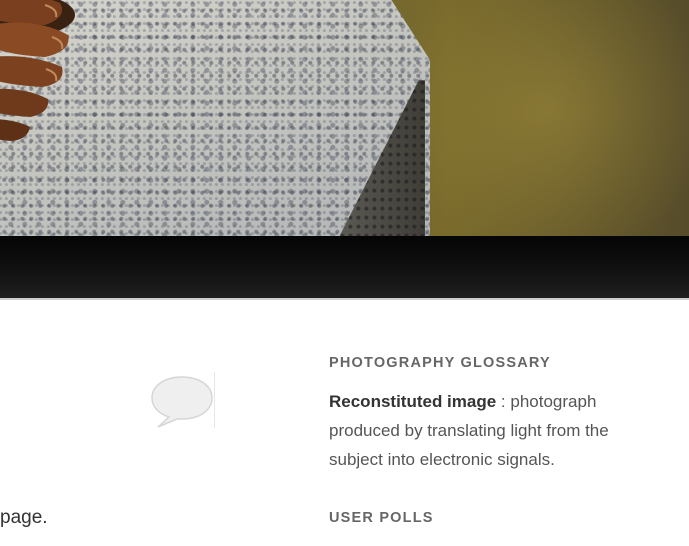 This screenshot has height=546, width=689. Describe the element at coordinates (24, 517) in the screenshot. I see `post-text-fragment: page.` at that location.